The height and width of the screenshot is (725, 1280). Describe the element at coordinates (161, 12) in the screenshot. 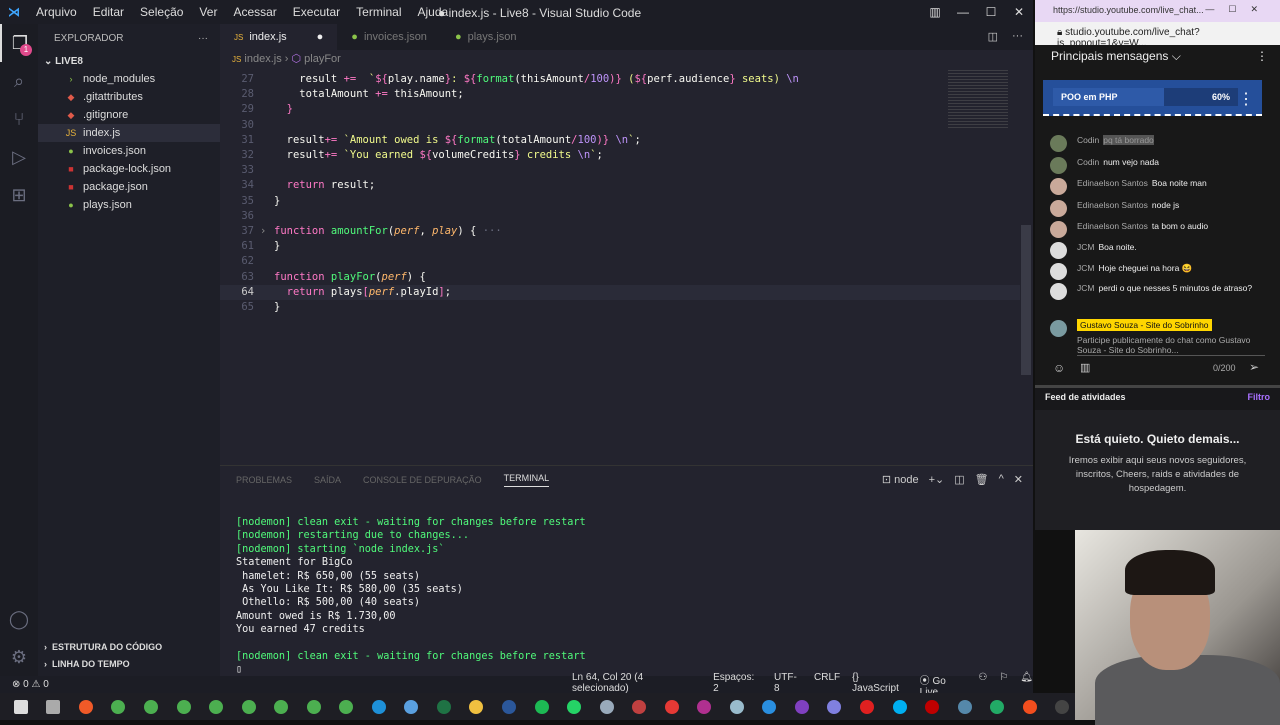

I see `menu-item-2: Seleção` at that location.